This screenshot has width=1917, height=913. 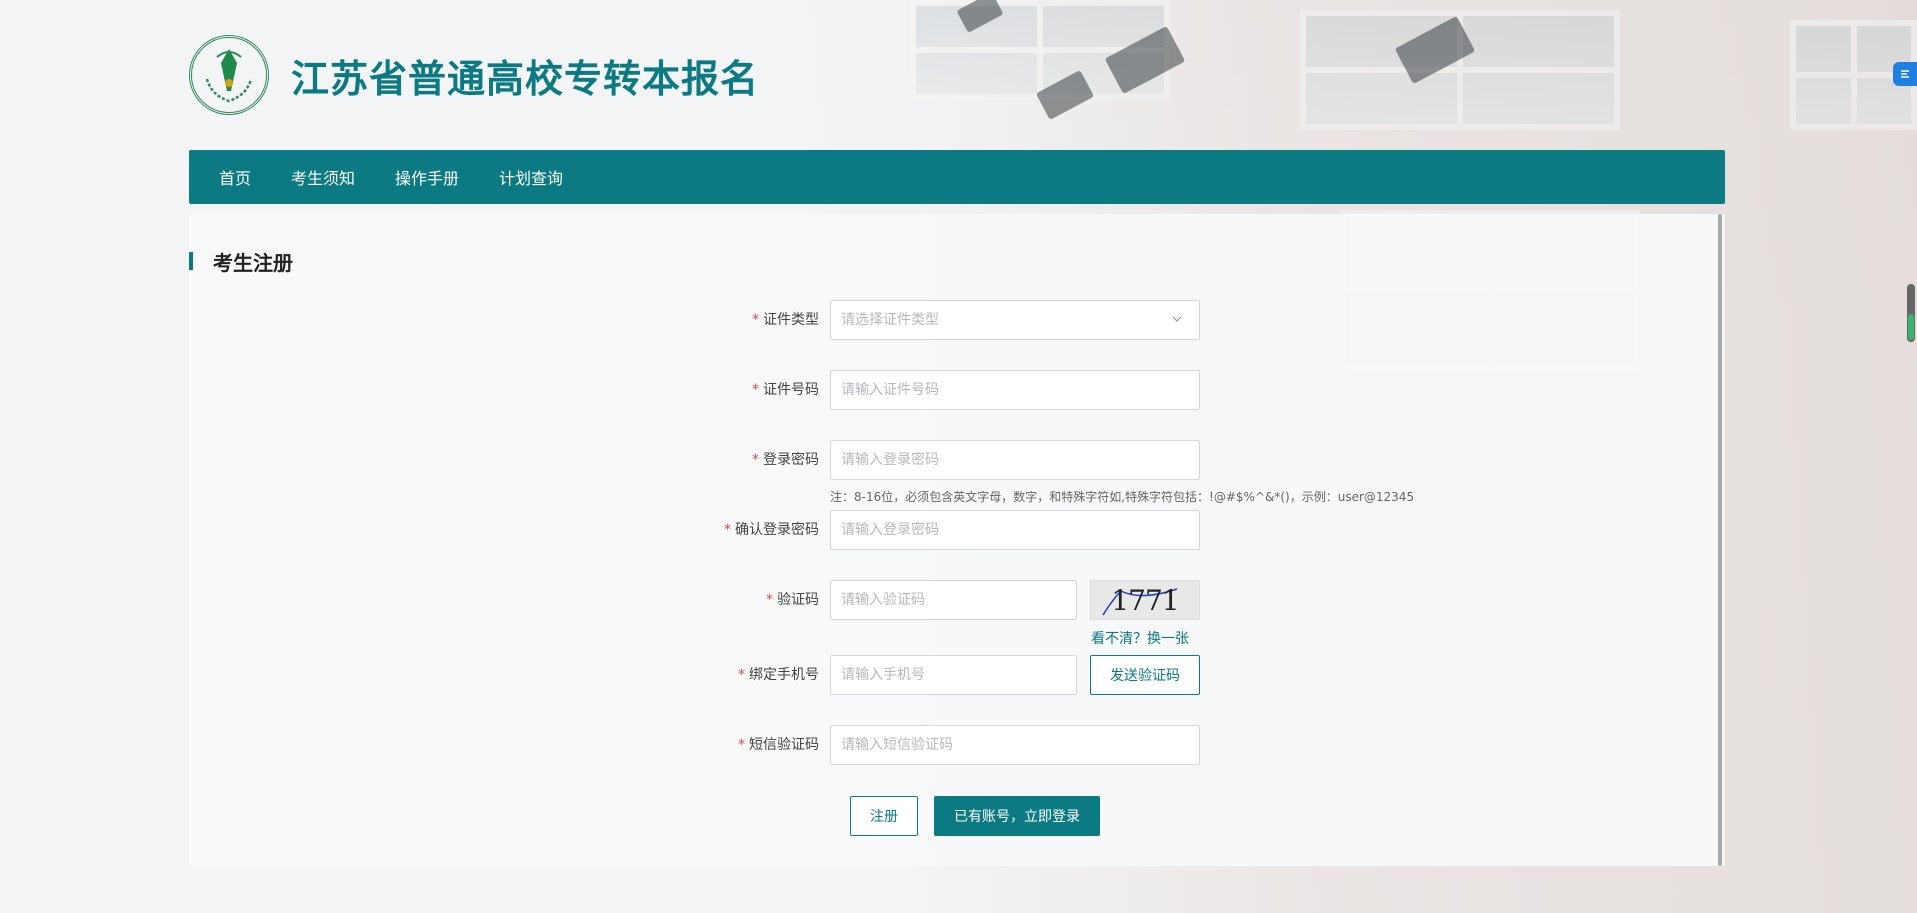 I want to click on form-row-sms-code: * 短信验证码, so click(x=957, y=745).